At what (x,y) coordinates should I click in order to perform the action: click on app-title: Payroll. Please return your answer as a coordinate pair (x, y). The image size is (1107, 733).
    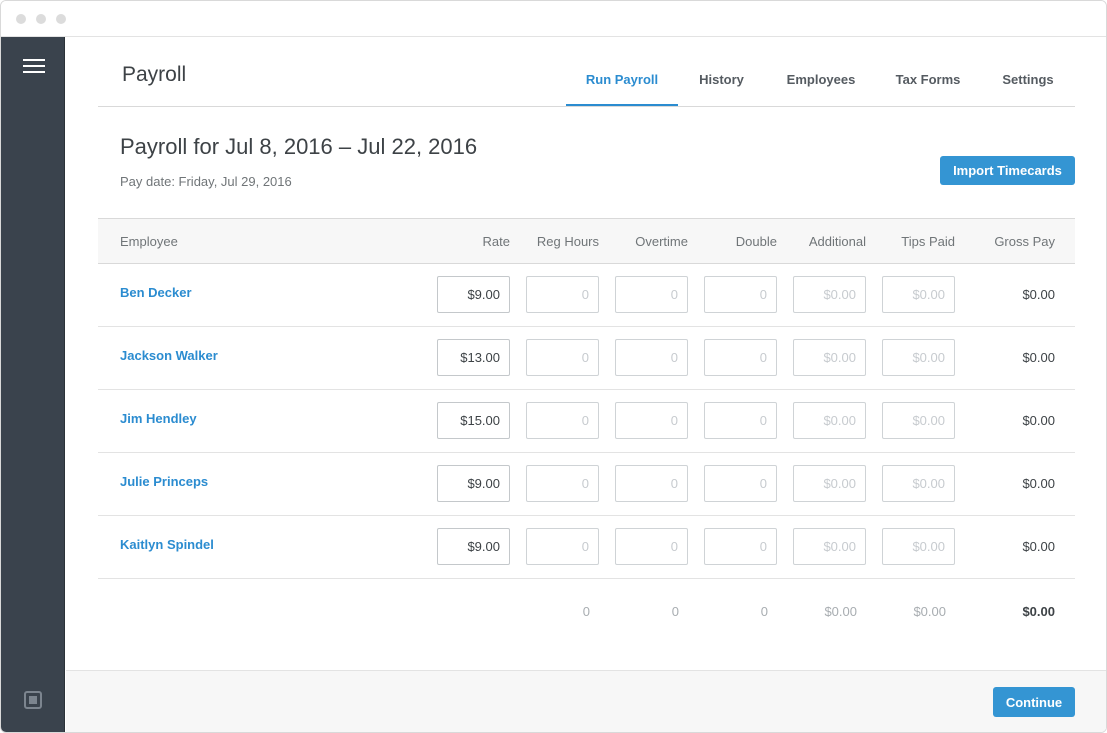
    Looking at the image, I should click on (154, 74).